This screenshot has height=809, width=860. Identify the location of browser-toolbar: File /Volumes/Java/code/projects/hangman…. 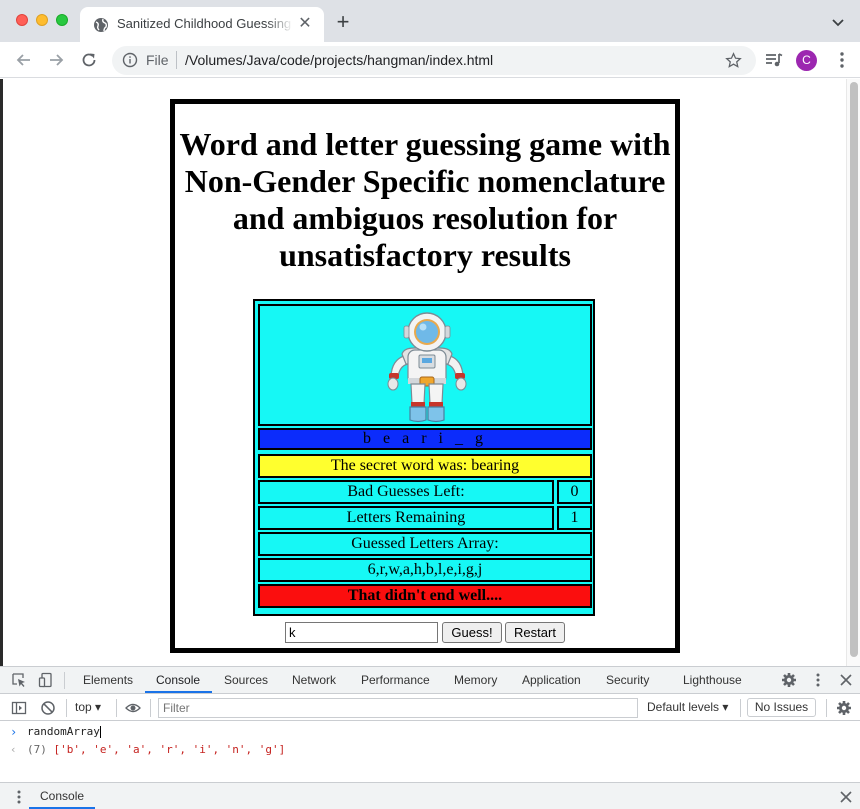
(430, 60).